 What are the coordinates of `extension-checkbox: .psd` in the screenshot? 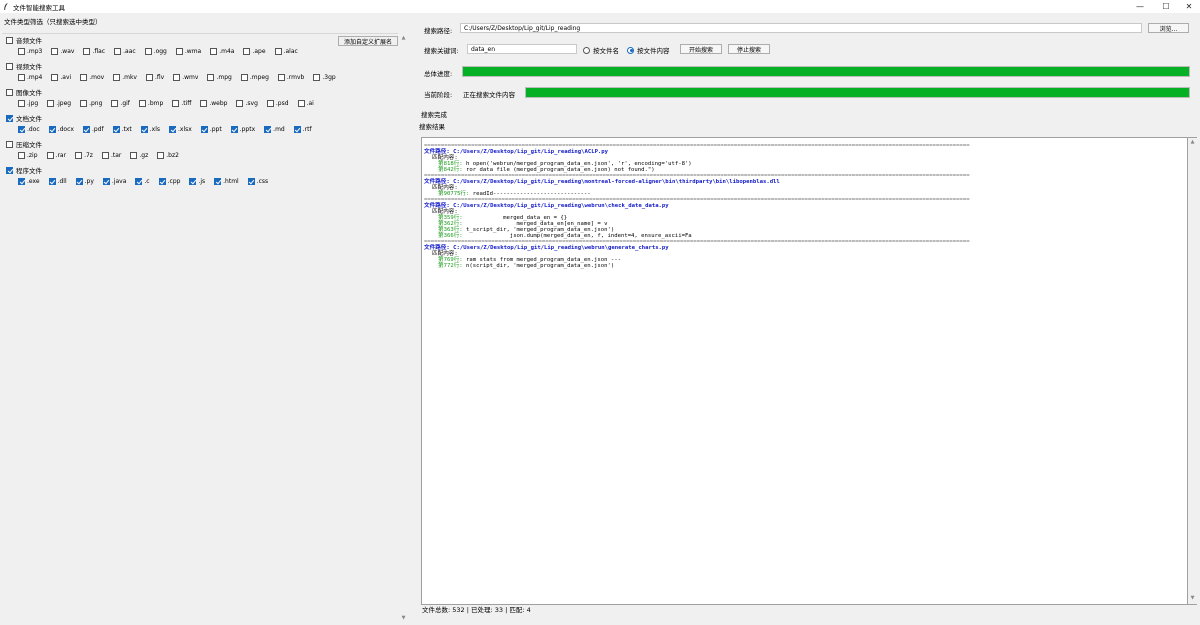 It's located at (277, 103).